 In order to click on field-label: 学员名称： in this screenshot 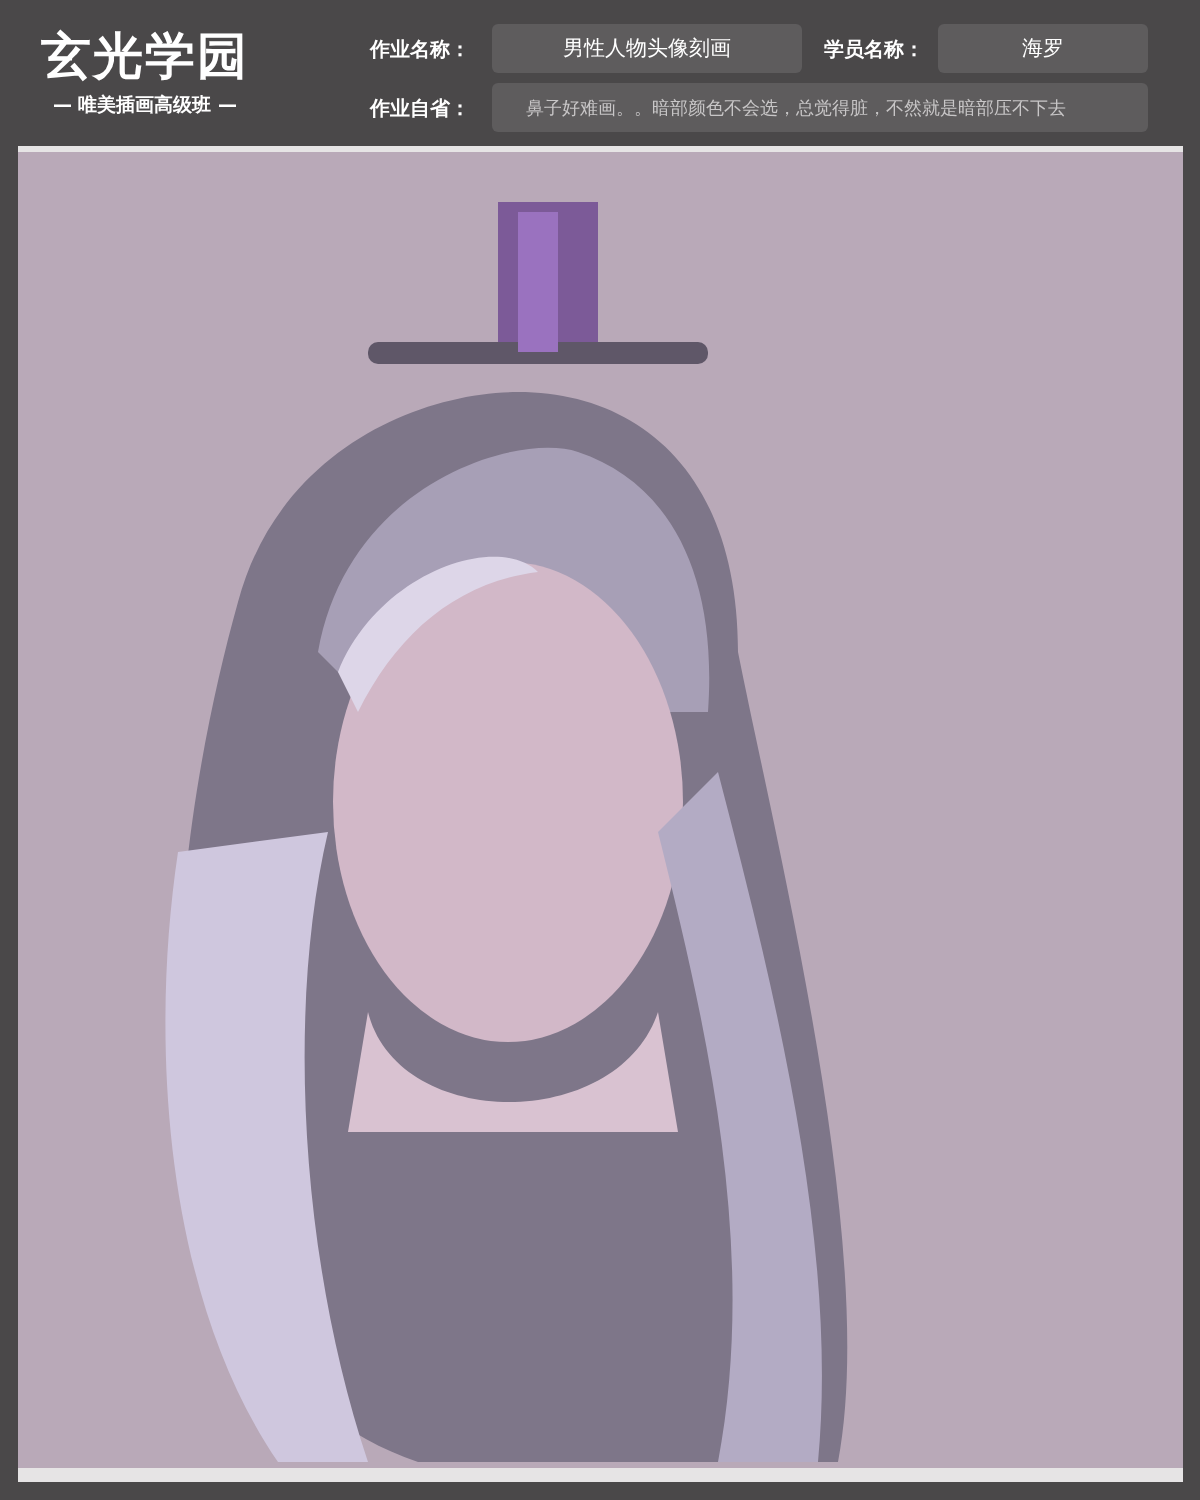, I will do `click(874, 49)`.